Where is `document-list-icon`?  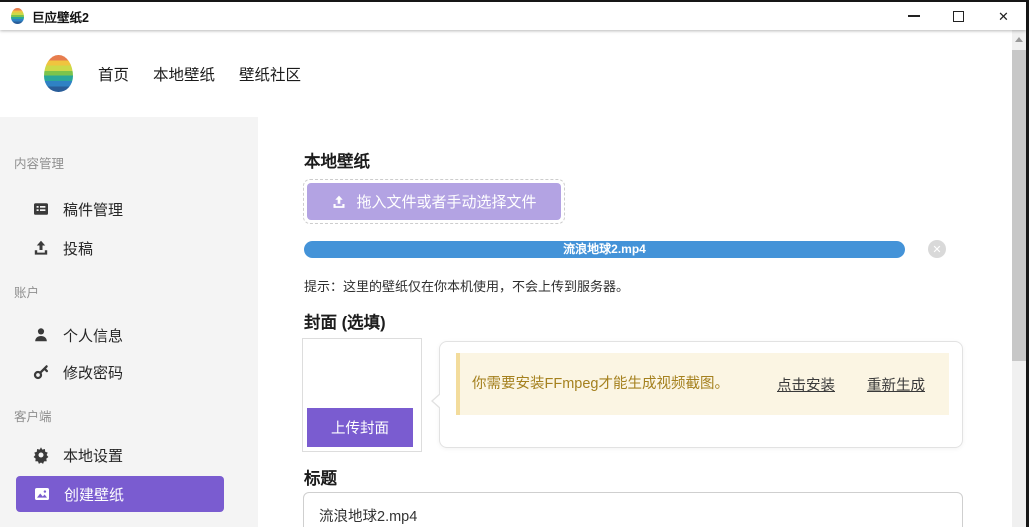 document-list-icon is located at coordinates (41, 209).